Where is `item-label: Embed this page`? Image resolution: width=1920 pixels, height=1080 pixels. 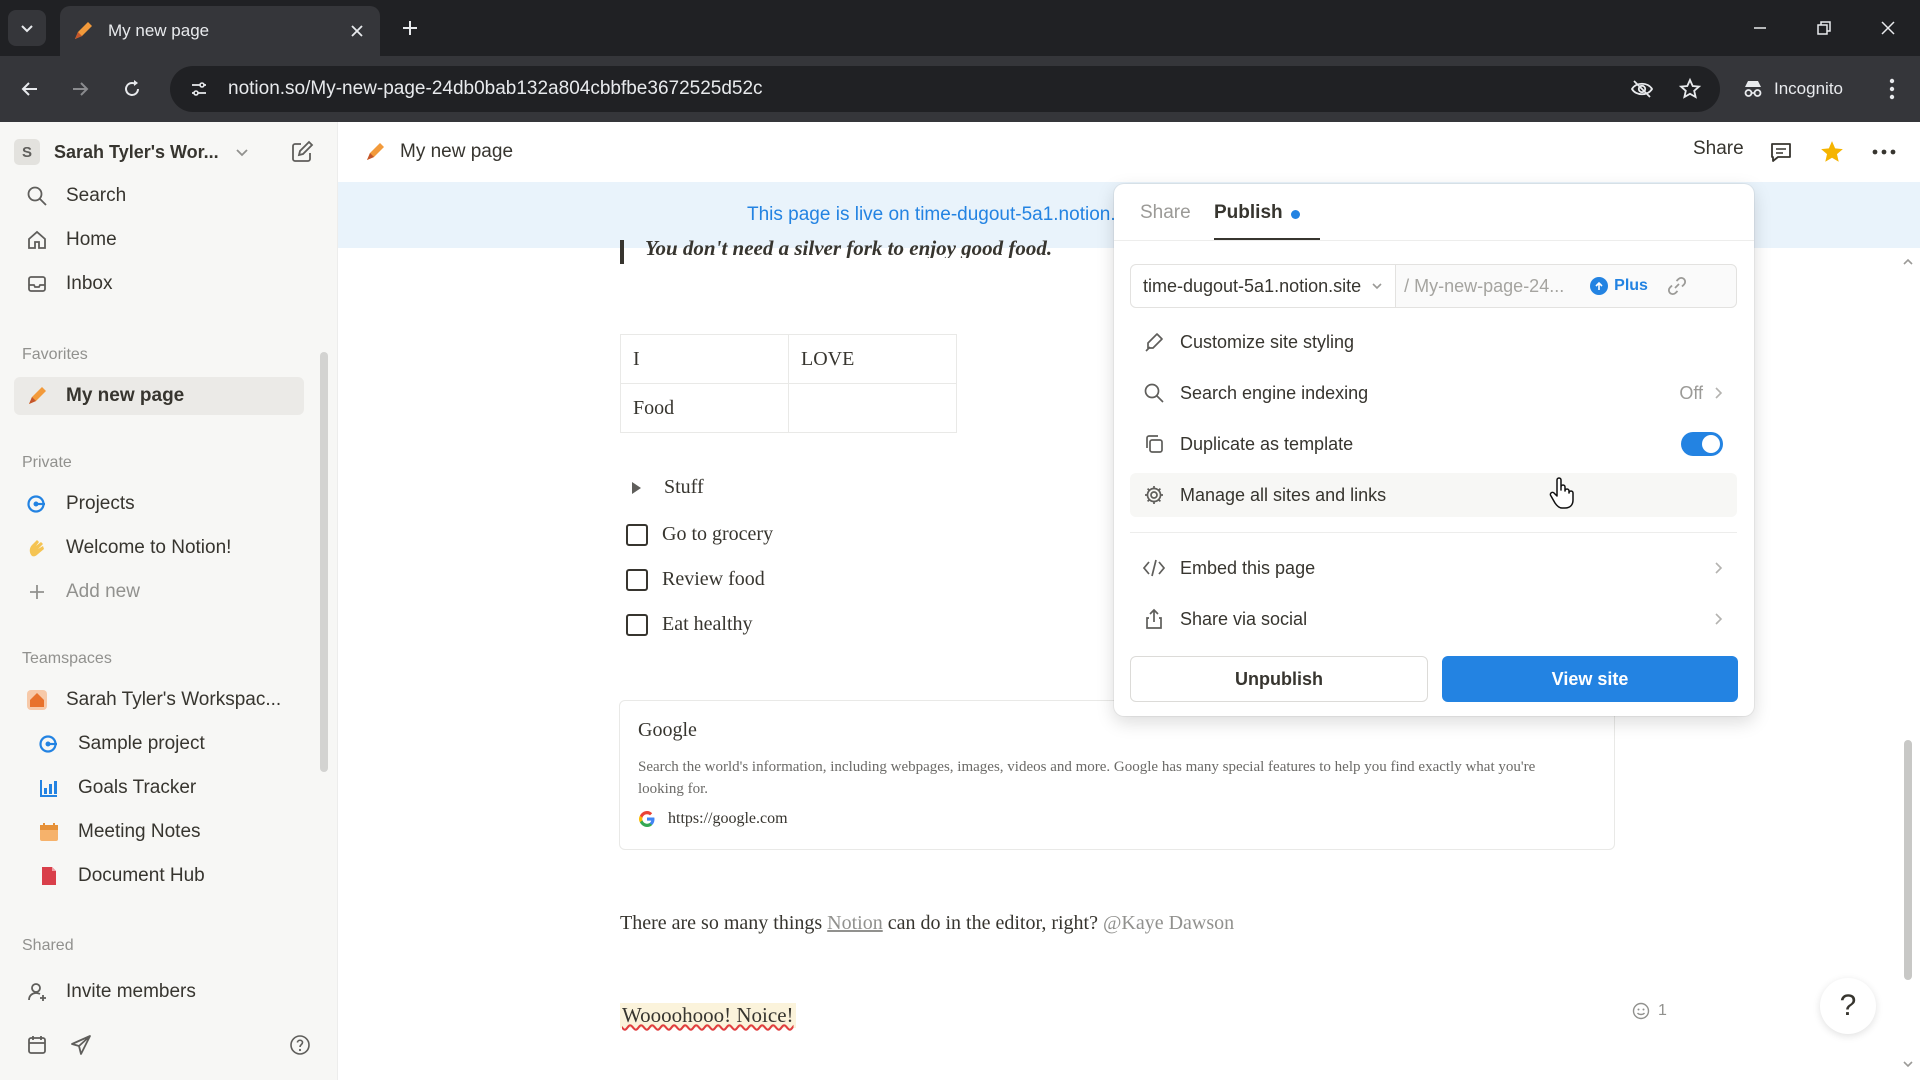 item-label: Embed this page is located at coordinates (1248, 567).